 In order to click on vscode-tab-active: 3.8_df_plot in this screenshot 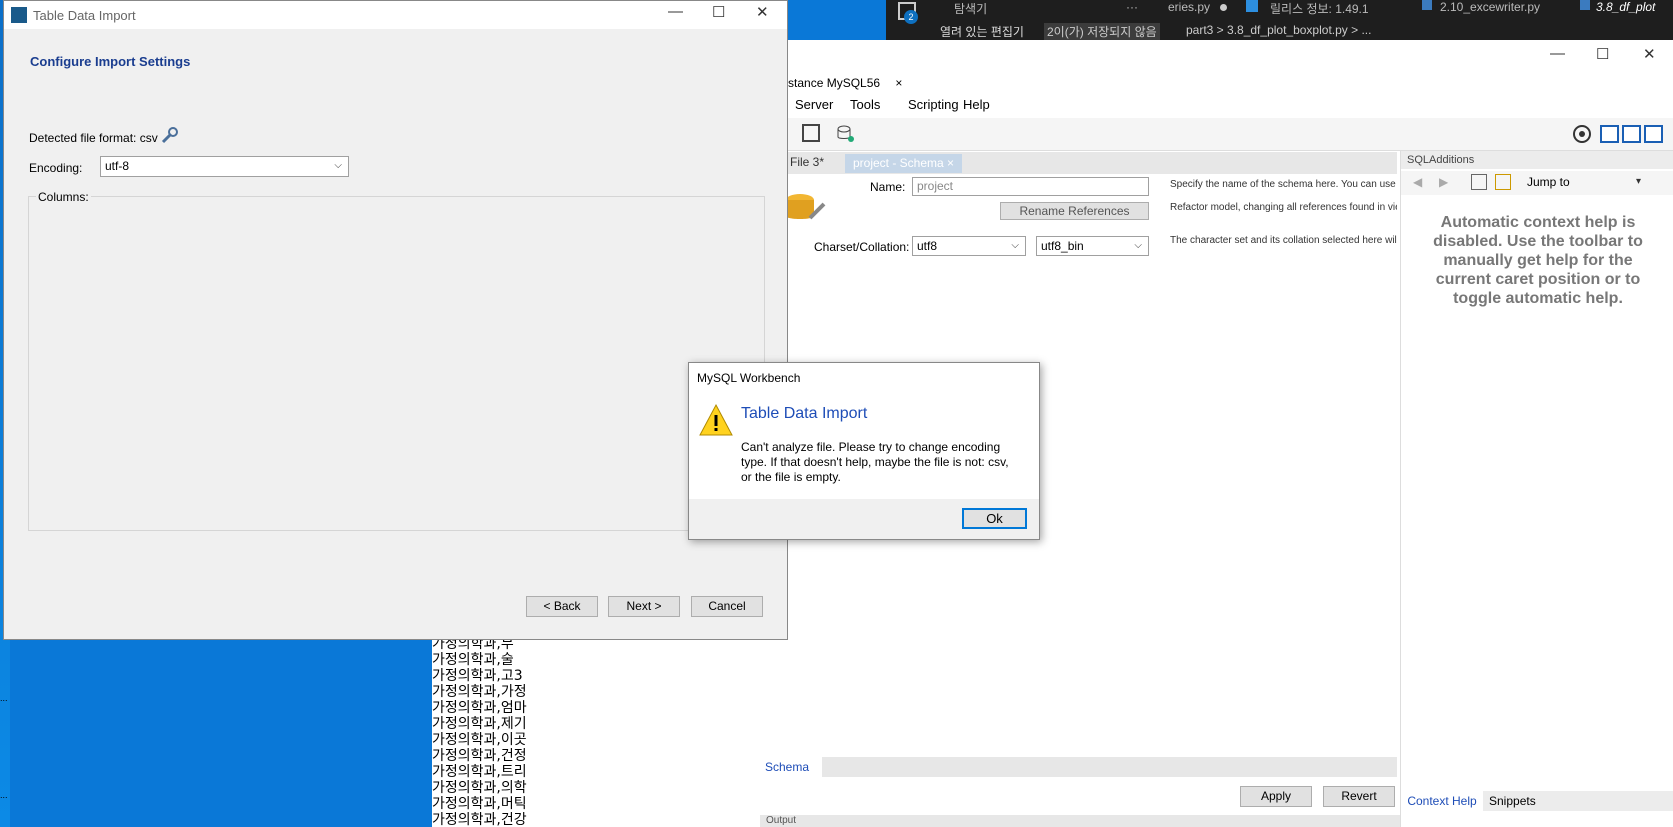, I will do `click(1634, 8)`.